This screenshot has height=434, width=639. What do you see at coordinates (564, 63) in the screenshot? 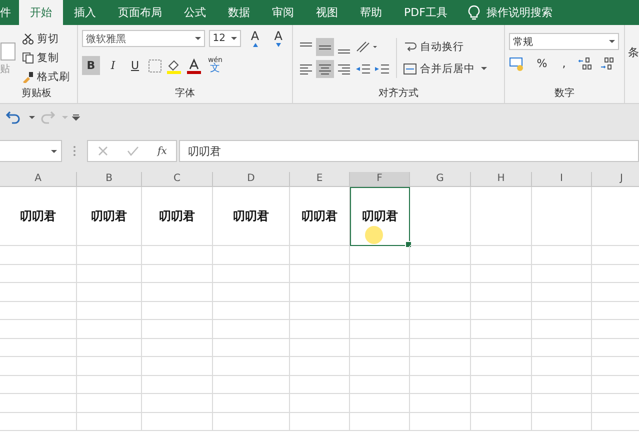
I see `comma-button: ,` at bounding box center [564, 63].